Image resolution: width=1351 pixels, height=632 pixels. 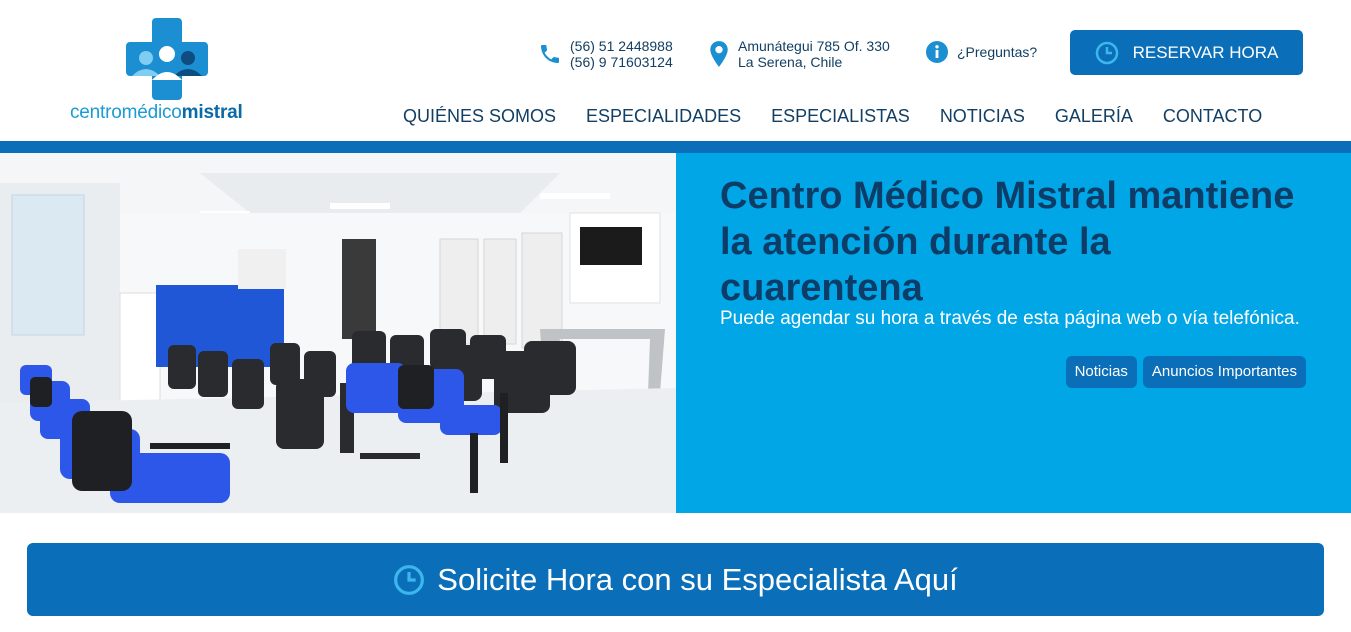 I want to click on nav-item-noticias: NOTICIAS, so click(x=982, y=116).